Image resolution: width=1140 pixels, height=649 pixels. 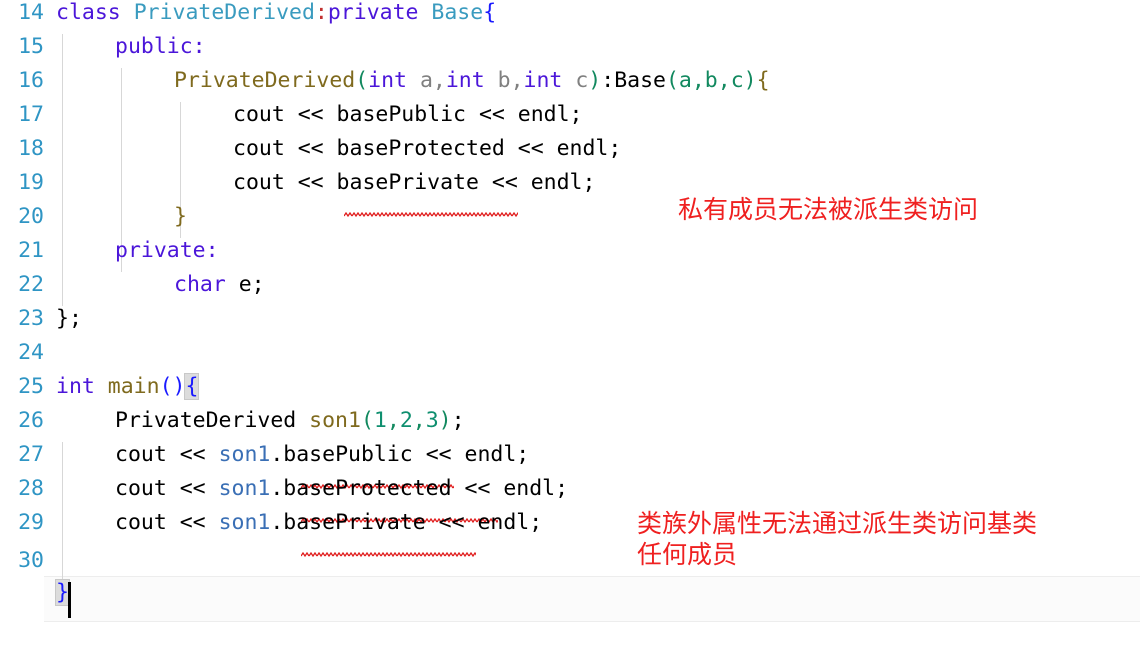 I want to click on annot-outside-class-line2: 任何成员, so click(x=687, y=554).